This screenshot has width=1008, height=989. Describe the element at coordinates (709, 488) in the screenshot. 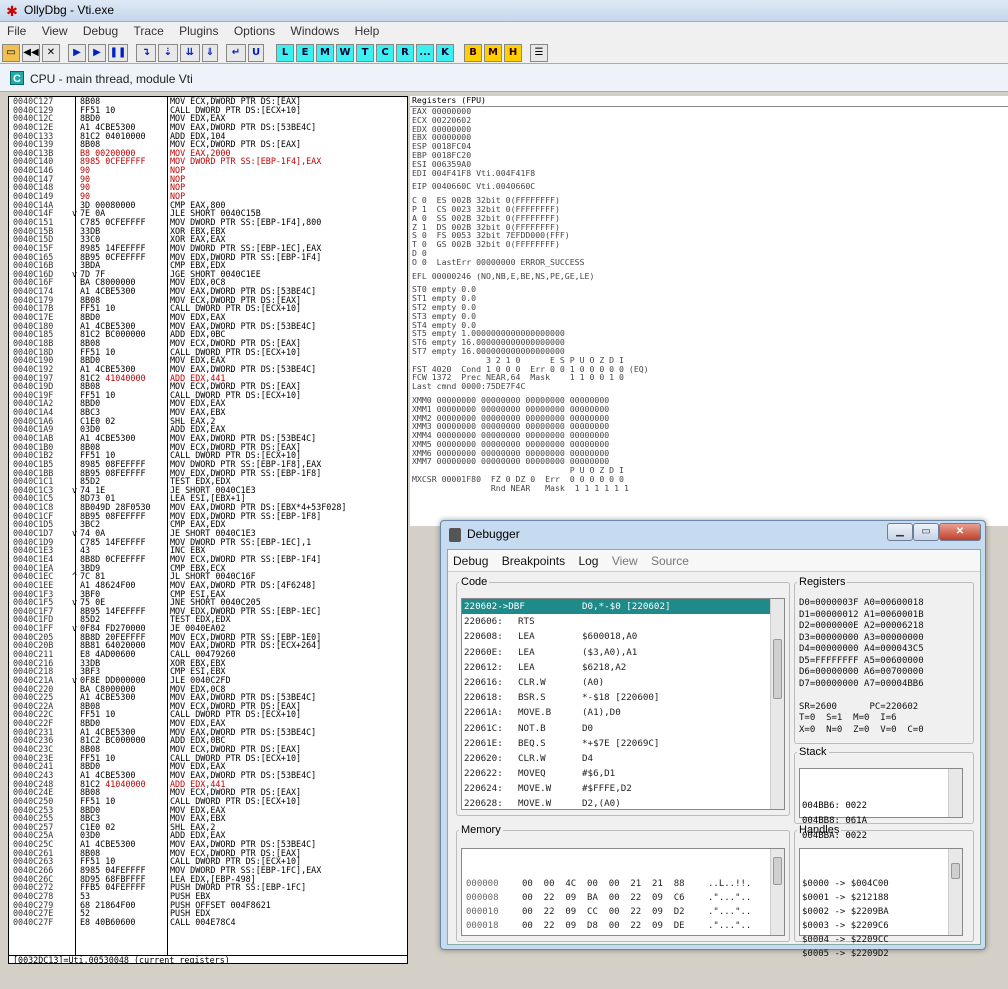

I see `register-line: Rnd NEAR Mask 1 1 1 1 1 1` at that location.